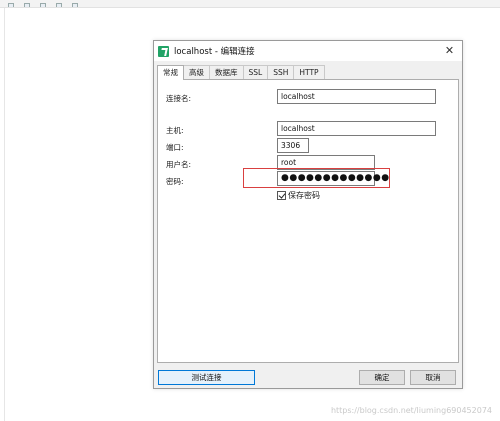 The width and height of the screenshot is (500, 421). I want to click on port-label: 端口:, so click(175, 147).